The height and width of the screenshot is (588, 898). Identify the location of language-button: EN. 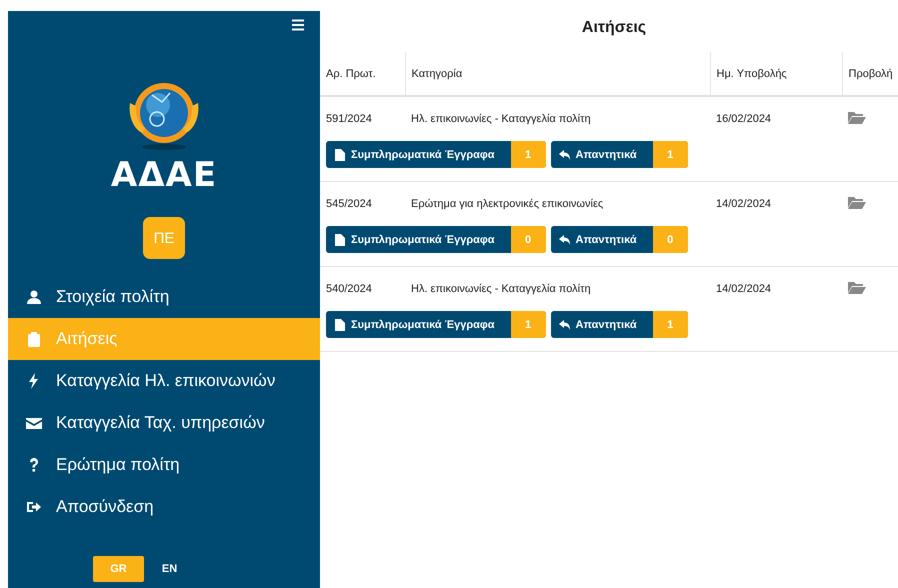
(169, 569).